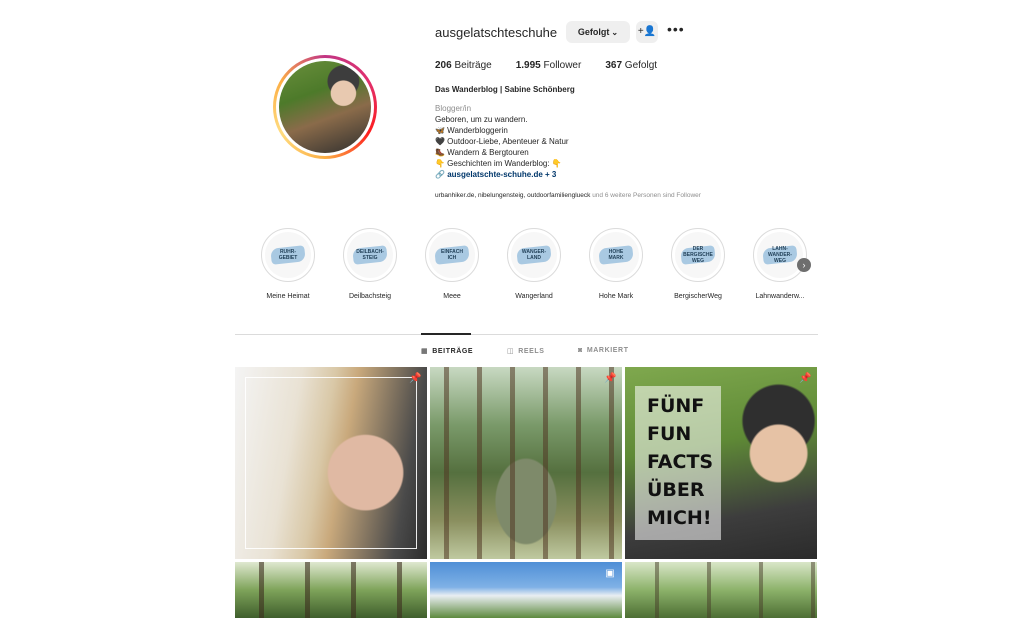  What do you see at coordinates (446, 334) in the screenshot?
I see `active-tab-indicator` at bounding box center [446, 334].